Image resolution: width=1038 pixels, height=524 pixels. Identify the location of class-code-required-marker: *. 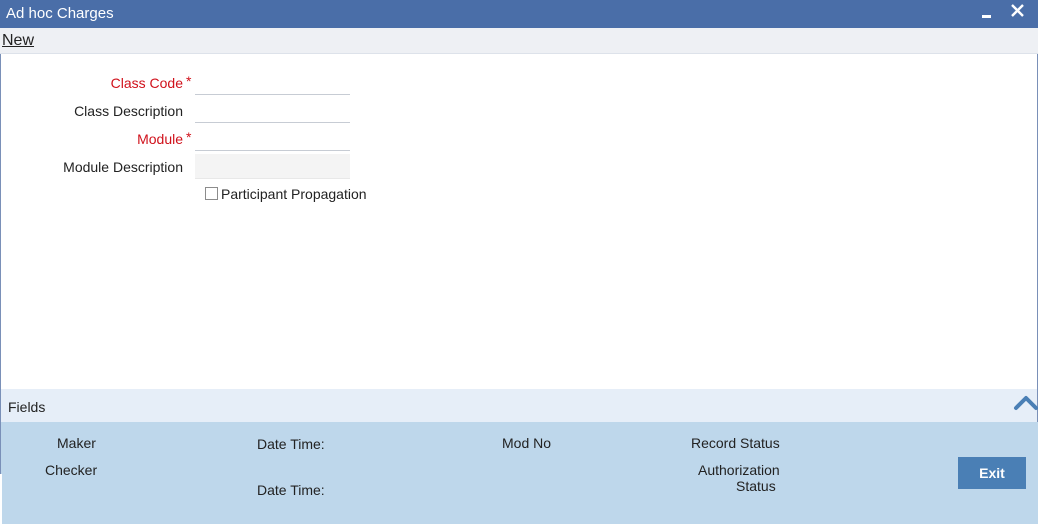
(189, 81).